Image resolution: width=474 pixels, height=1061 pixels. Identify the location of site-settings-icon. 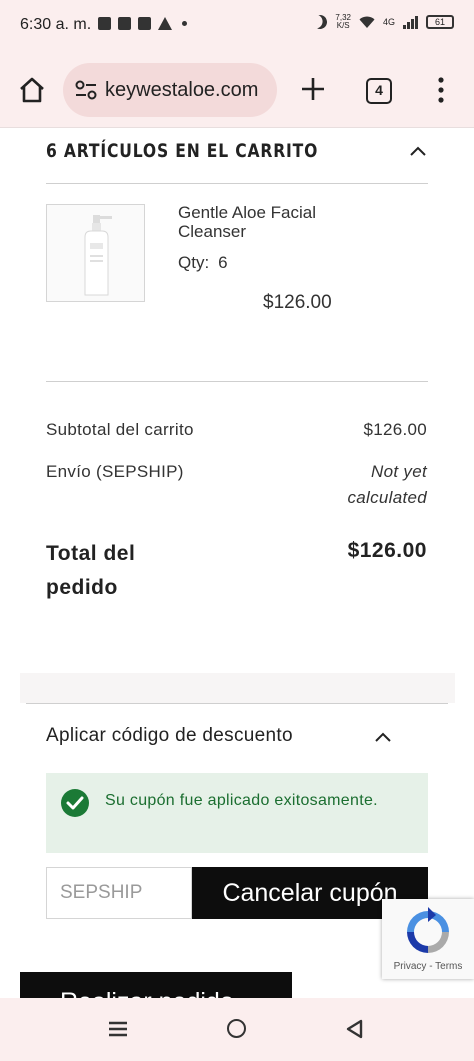
(86, 90).